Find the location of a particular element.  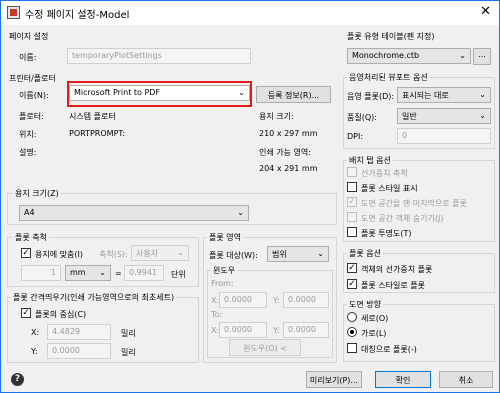

ok-button: 확인 is located at coordinates (403, 379).